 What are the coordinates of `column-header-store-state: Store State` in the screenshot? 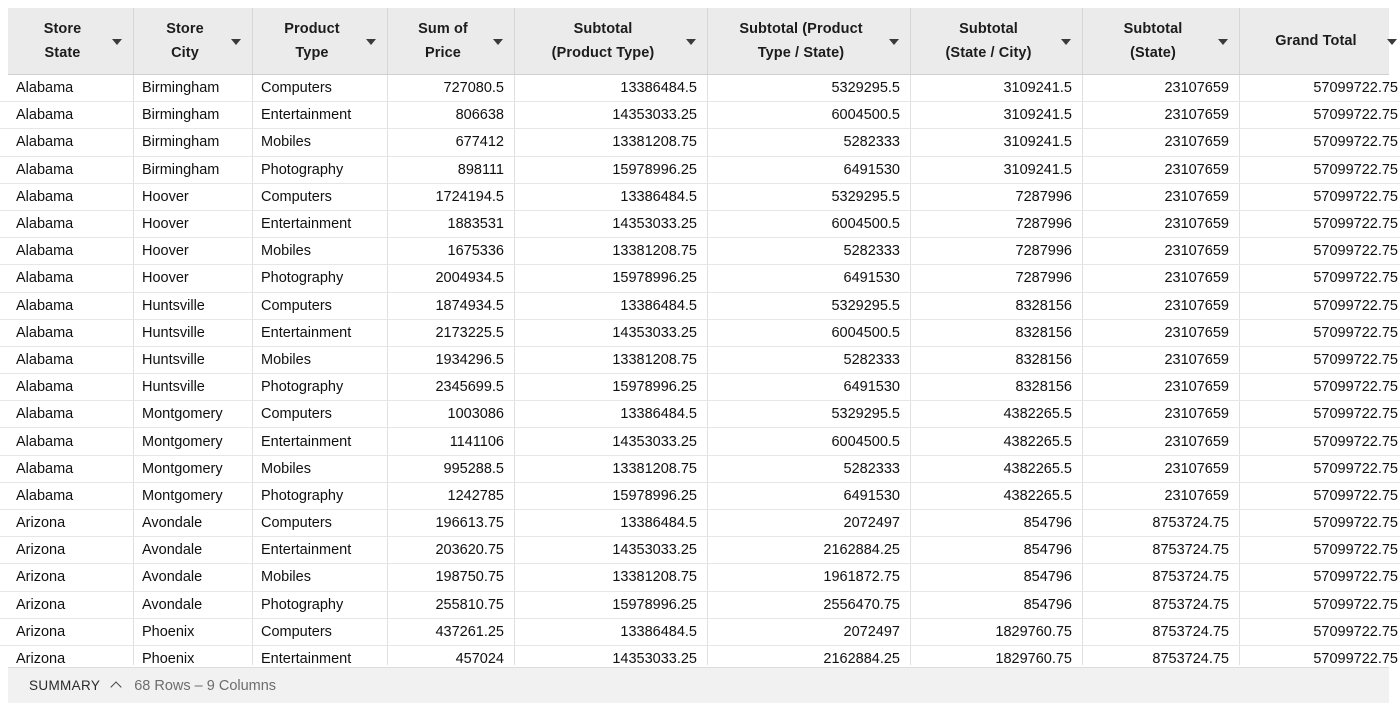 It's located at (71, 41).